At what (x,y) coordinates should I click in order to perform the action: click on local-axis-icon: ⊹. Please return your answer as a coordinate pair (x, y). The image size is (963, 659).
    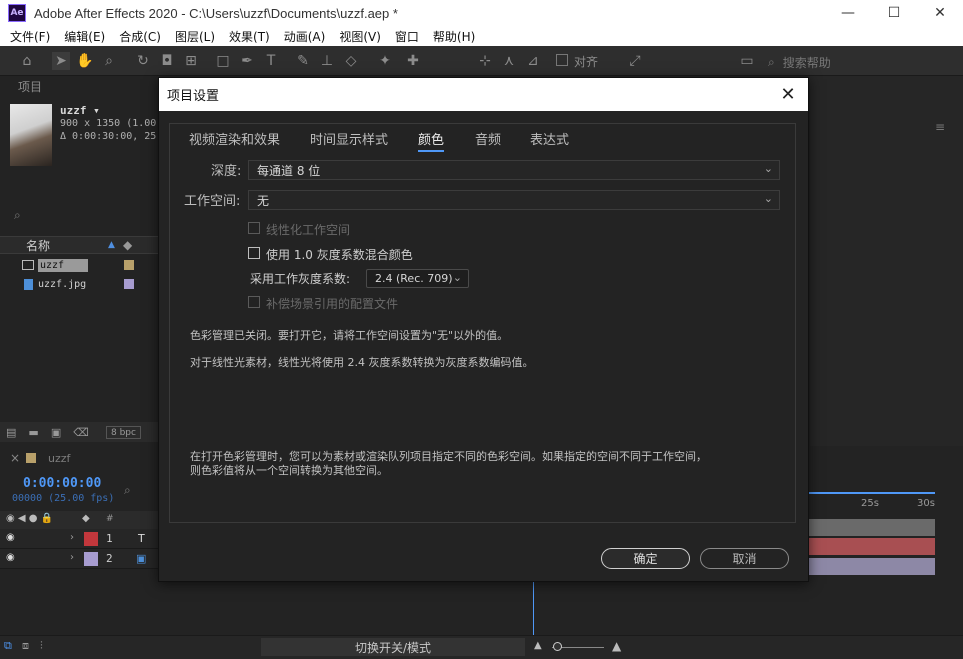
    Looking at the image, I should click on (485, 61).